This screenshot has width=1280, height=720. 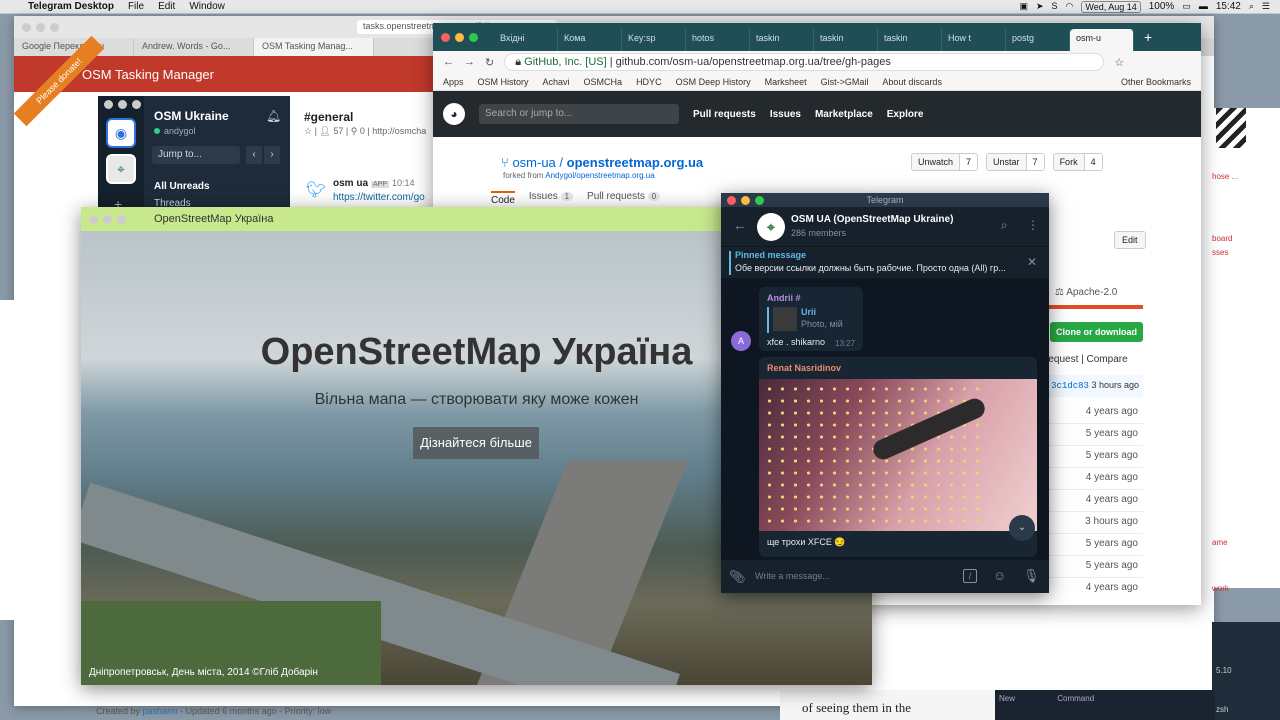 I want to click on unwatch-button: Unwatch 7, so click(x=945, y=162).